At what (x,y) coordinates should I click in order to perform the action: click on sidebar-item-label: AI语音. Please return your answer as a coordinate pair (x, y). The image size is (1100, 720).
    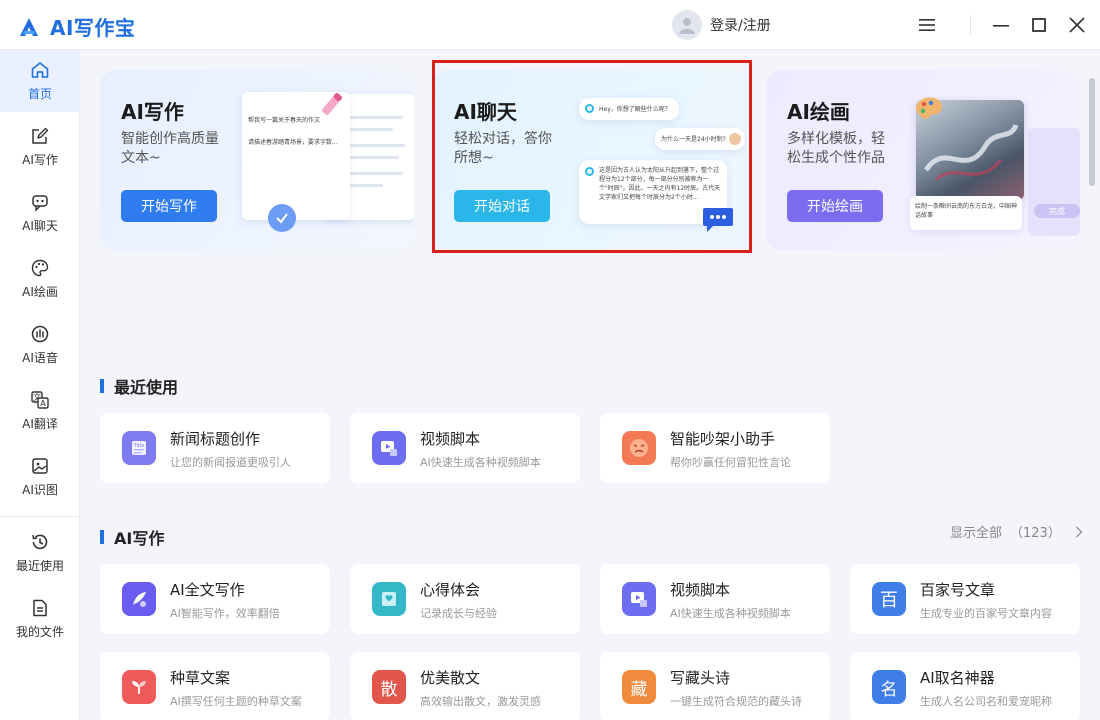
    Looking at the image, I should click on (40, 358).